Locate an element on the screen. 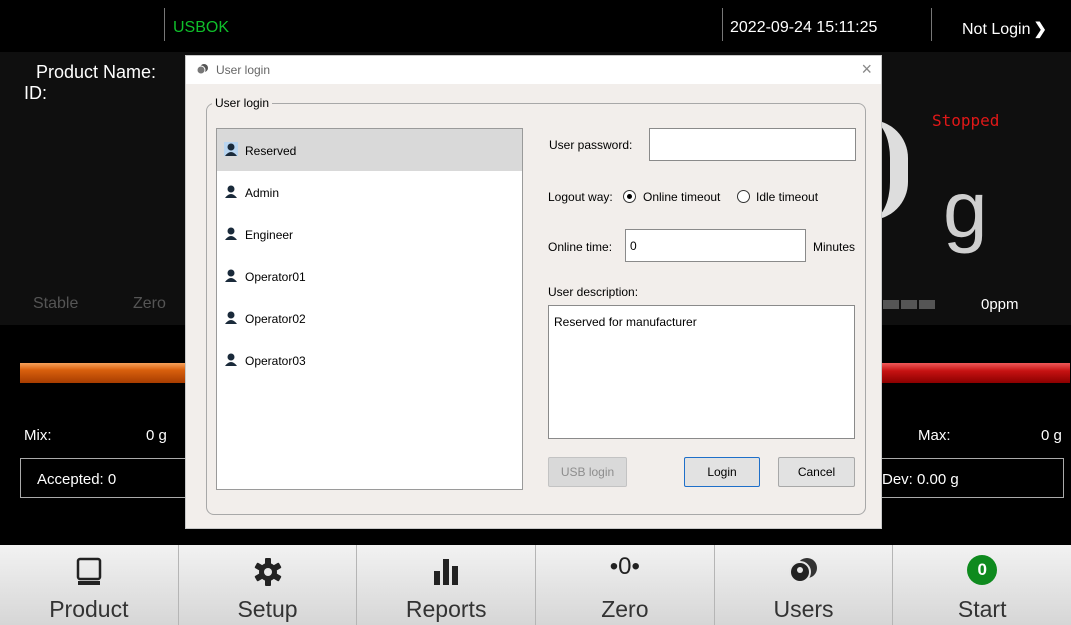 The width and height of the screenshot is (1071, 625). cancel-button: Cancel is located at coordinates (816, 472).